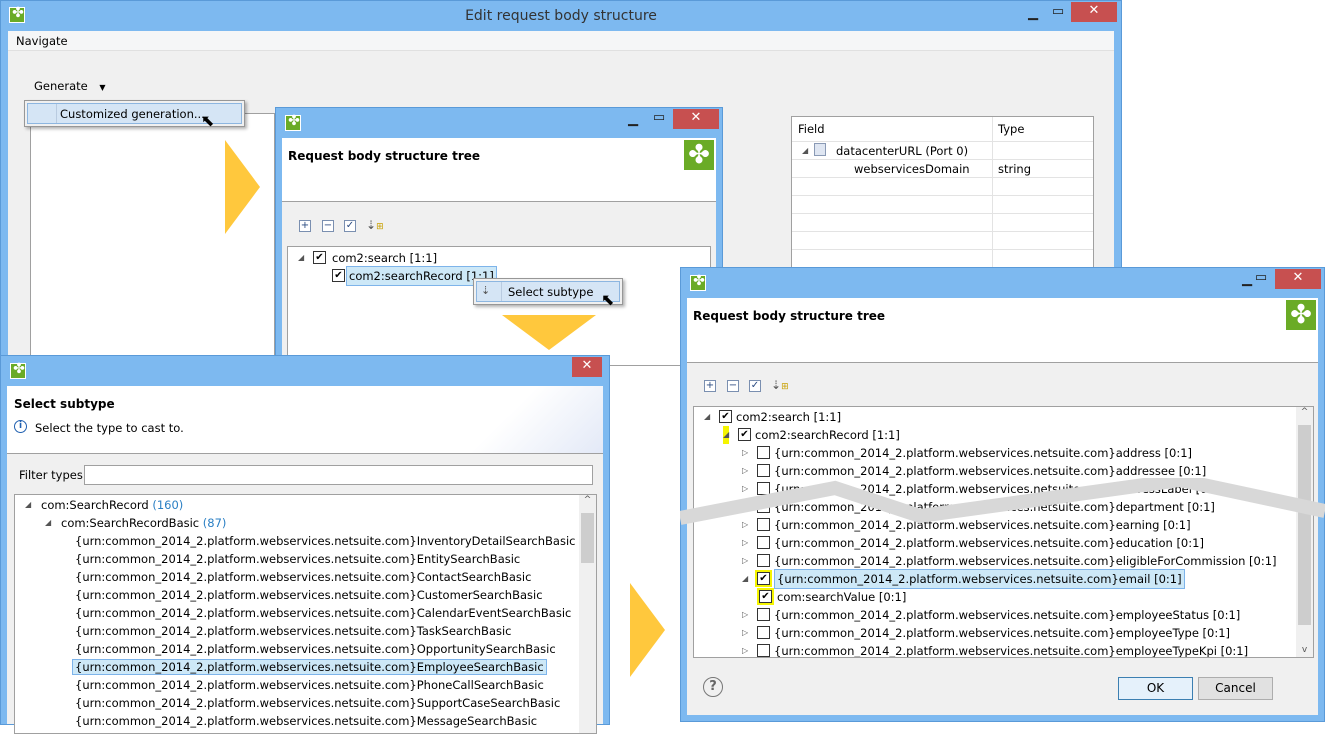 Image resolution: width=1325 pixels, height=734 pixels. Describe the element at coordinates (499, 123) in the screenshot. I see `dialog-titlebar: ▁ ▭ ✕` at that location.